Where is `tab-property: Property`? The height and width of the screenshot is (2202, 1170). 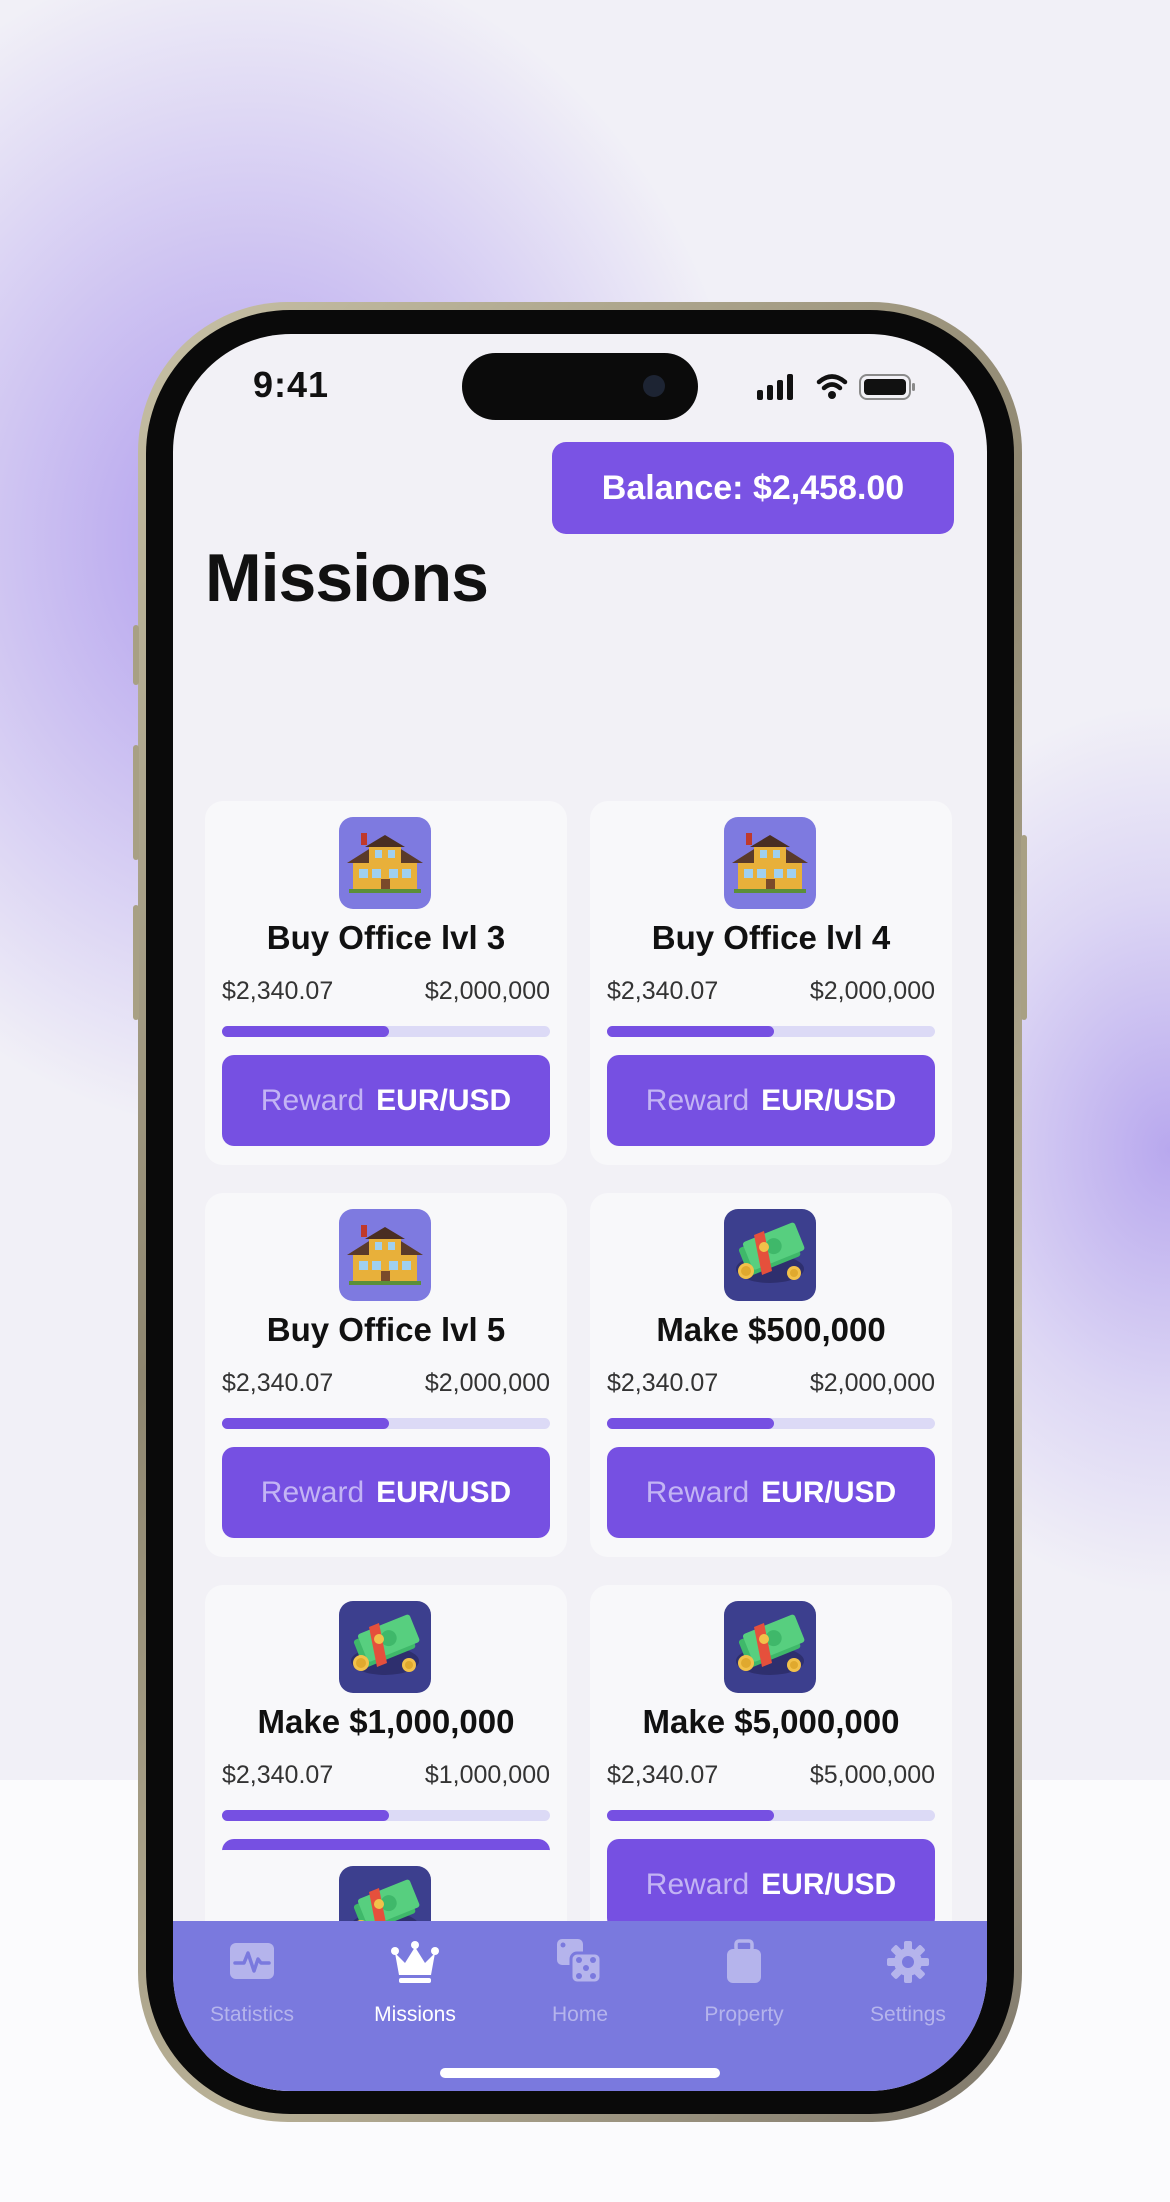 tab-property: Property is located at coordinates (744, 1987).